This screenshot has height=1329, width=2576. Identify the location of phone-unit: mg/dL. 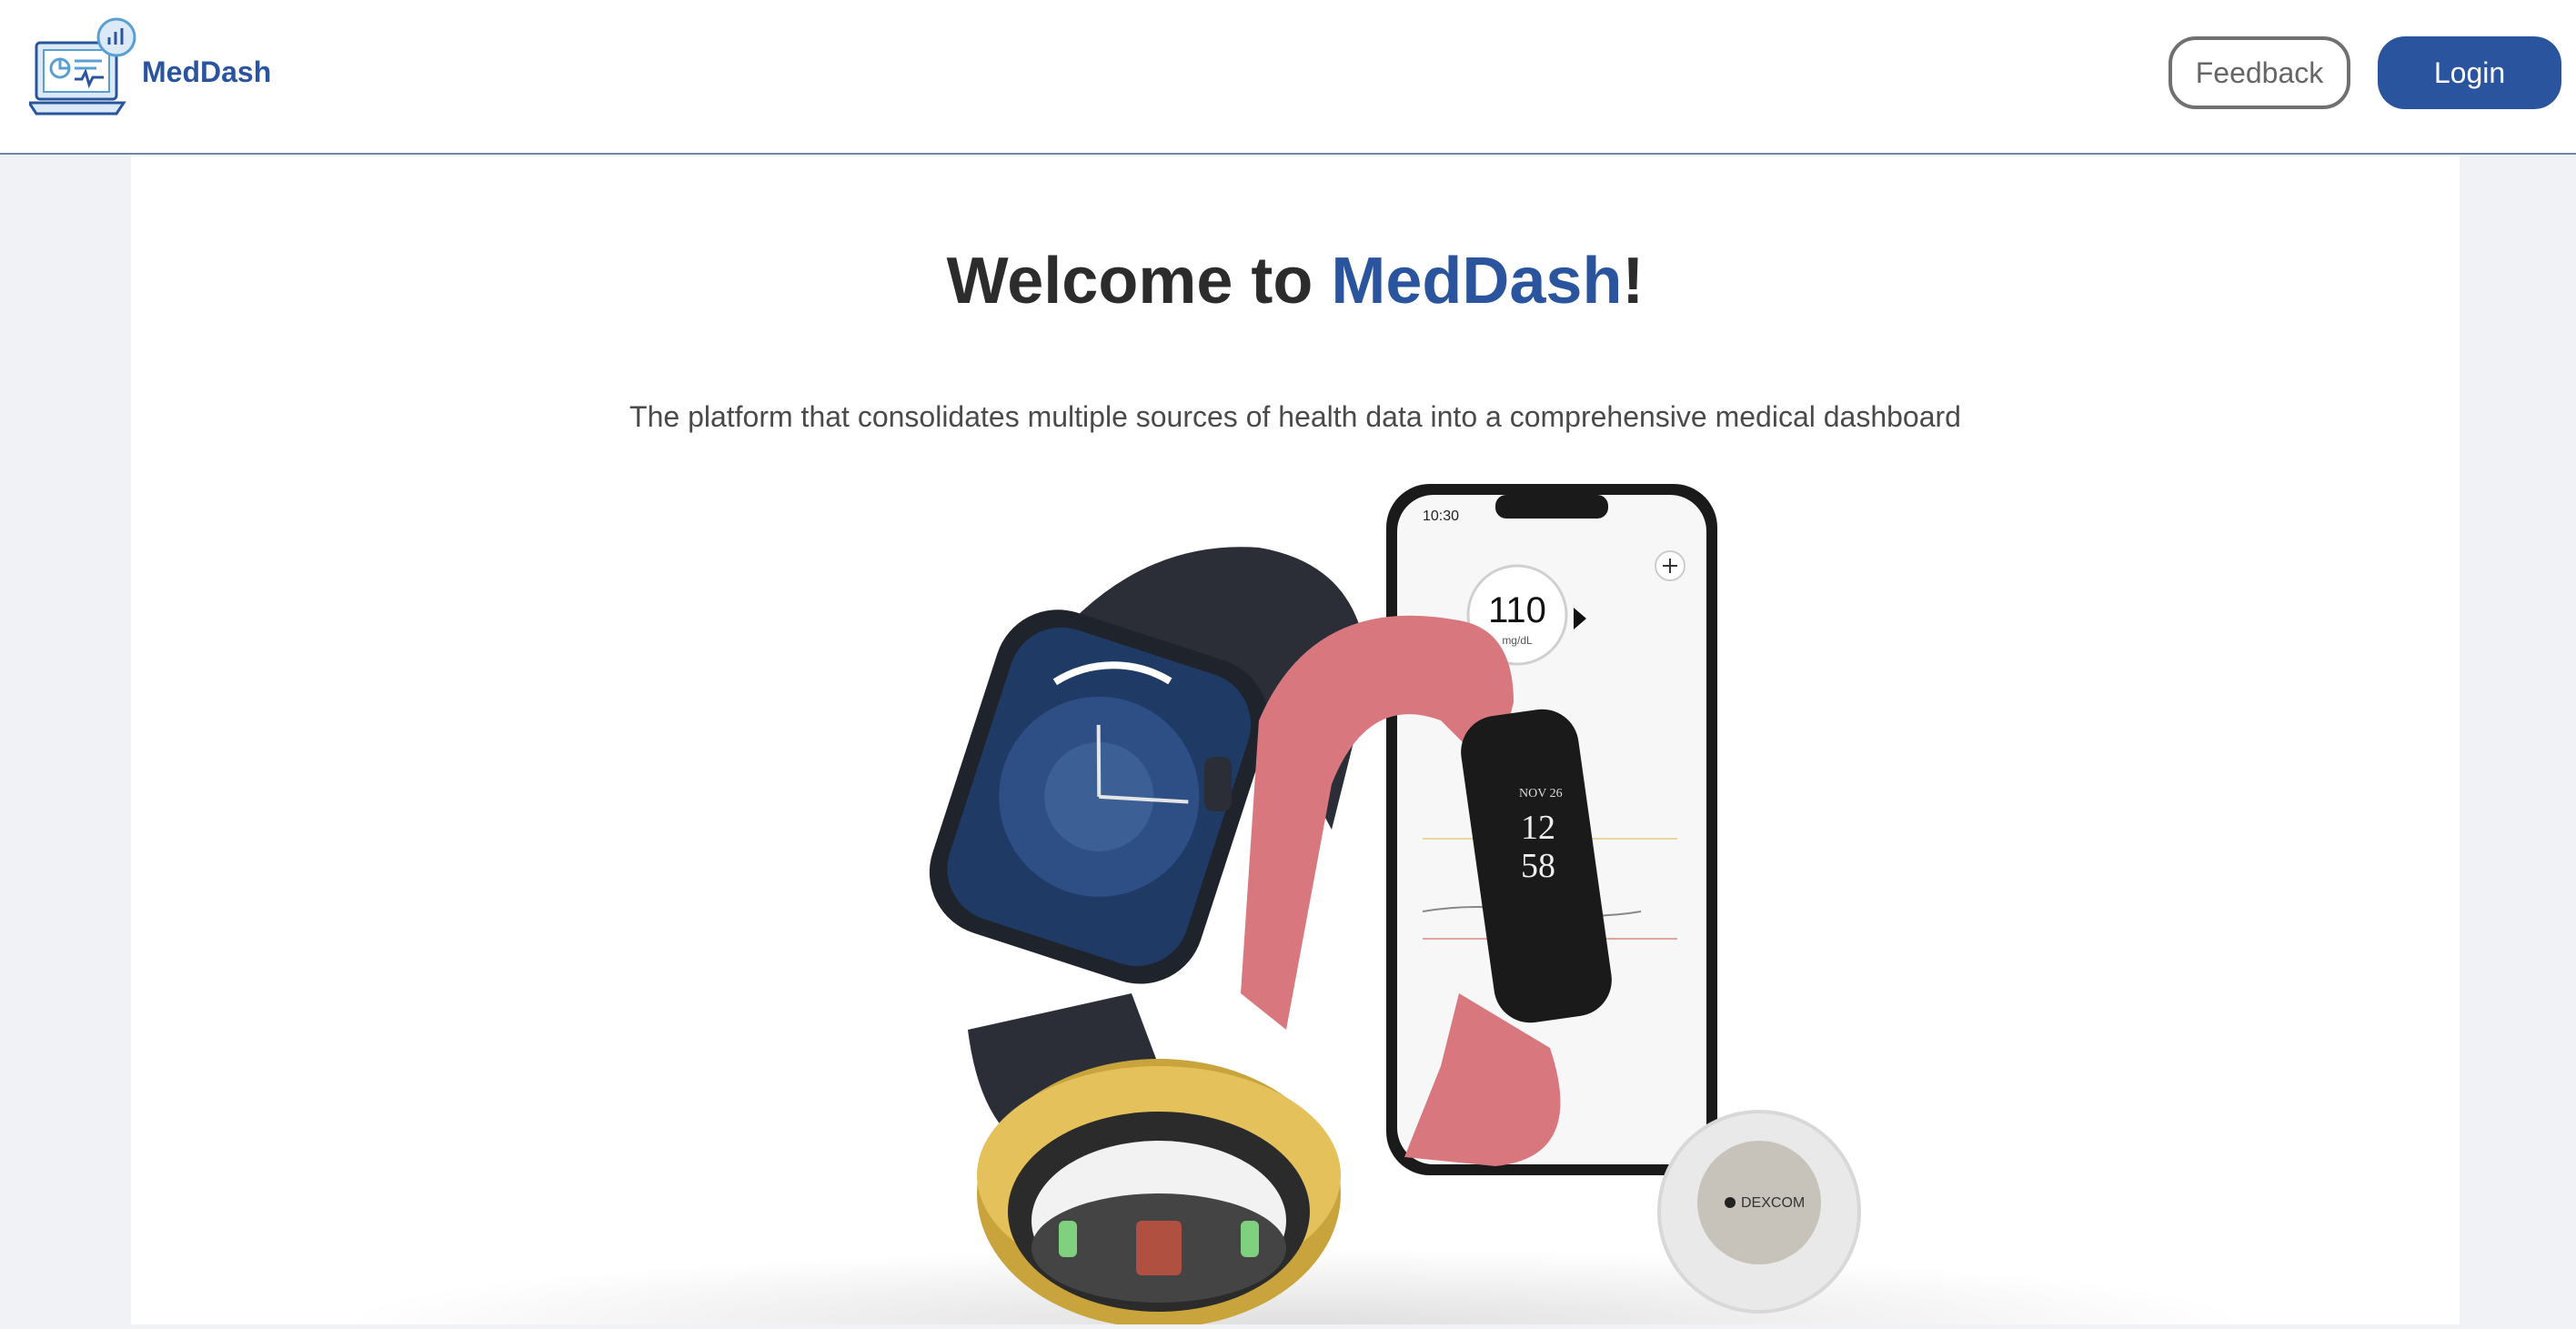
(1517, 641).